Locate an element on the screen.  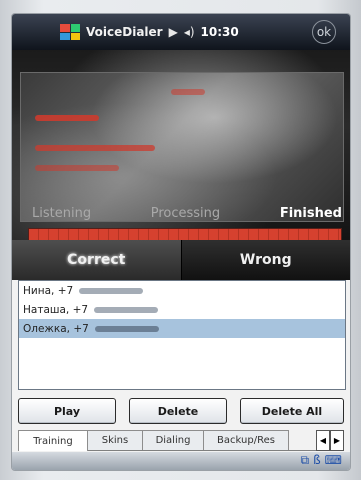
clock: 10:30 is located at coordinates (220, 32).